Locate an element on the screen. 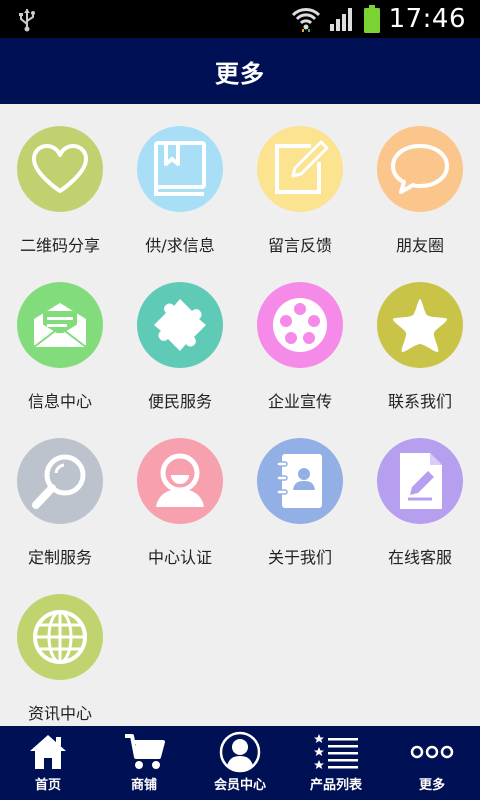 This screenshot has height=800, width=480. document-icon is located at coordinates (421, 481).